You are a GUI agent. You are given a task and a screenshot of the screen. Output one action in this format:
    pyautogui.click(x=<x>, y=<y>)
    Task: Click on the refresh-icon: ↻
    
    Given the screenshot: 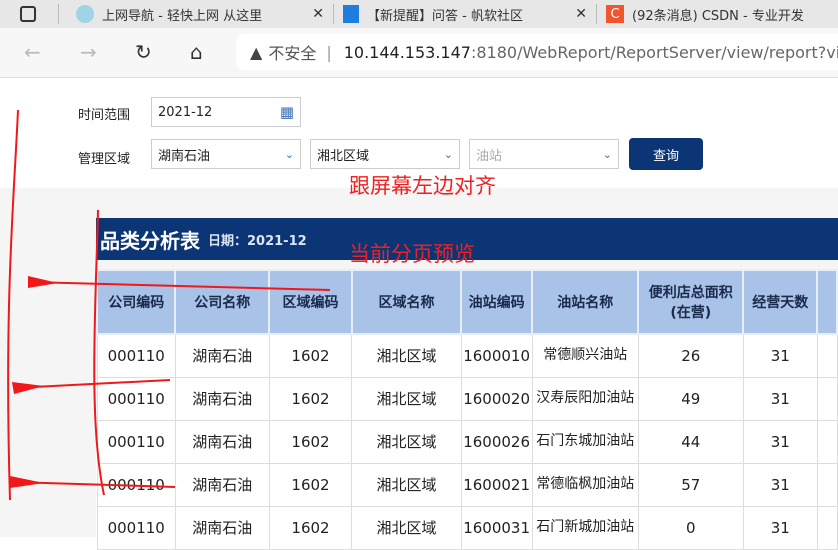 What is the action you would take?
    pyautogui.click(x=143, y=52)
    